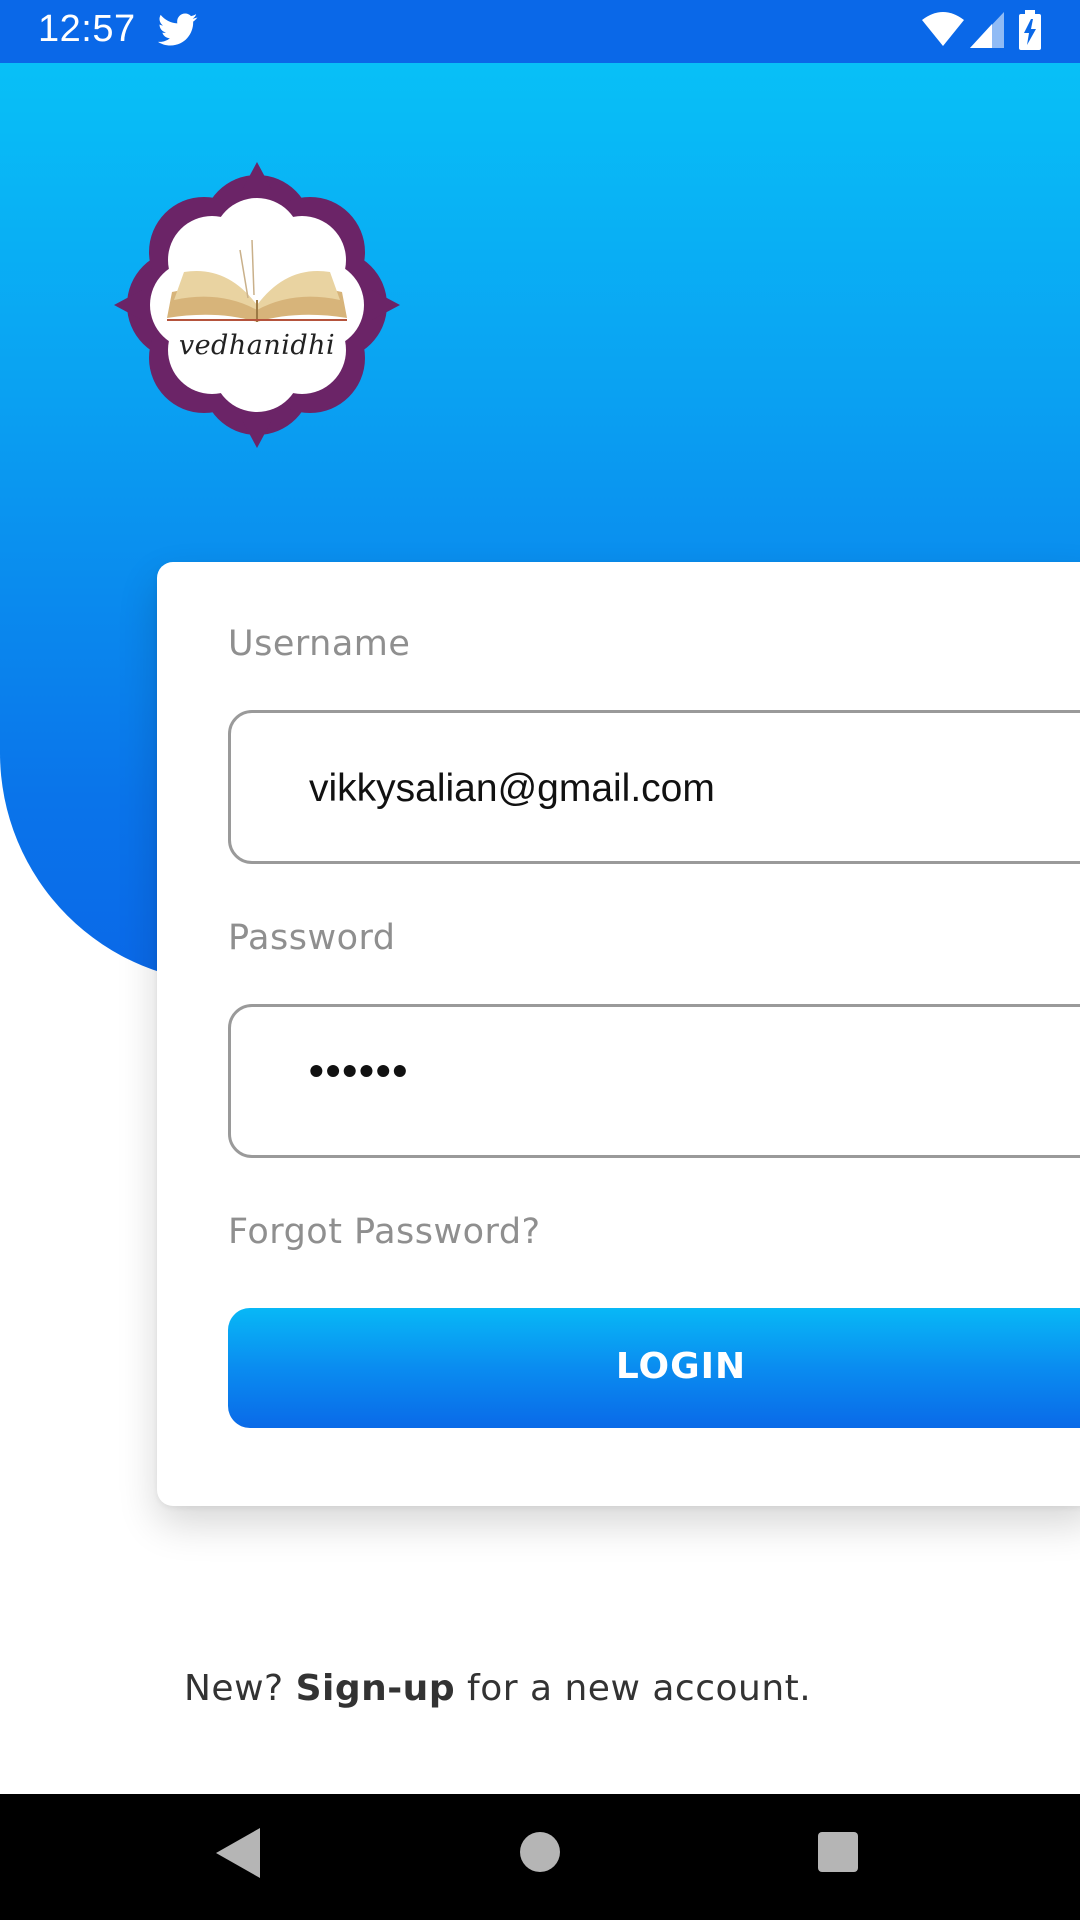 The width and height of the screenshot is (1080, 1920). What do you see at coordinates (943, 29) in the screenshot?
I see `wifi-icon` at bounding box center [943, 29].